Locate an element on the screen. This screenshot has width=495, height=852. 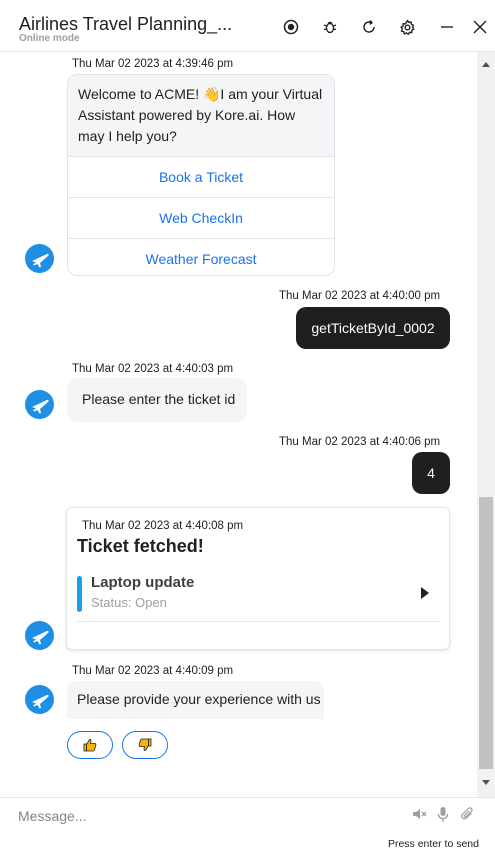
option-book-ticket: Book a Ticket is located at coordinates (201, 176).